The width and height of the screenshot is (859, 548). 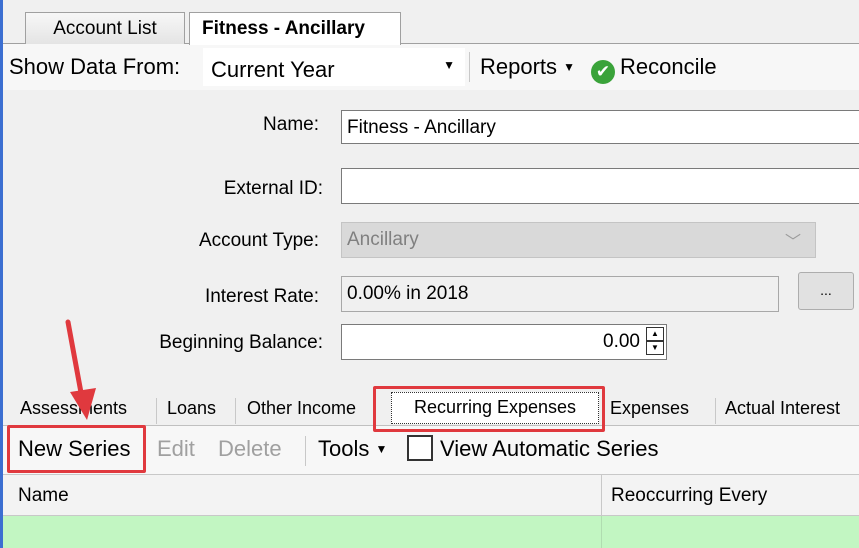 What do you see at coordinates (621, 341) in the screenshot?
I see `beginning-balance-value: 0.00` at bounding box center [621, 341].